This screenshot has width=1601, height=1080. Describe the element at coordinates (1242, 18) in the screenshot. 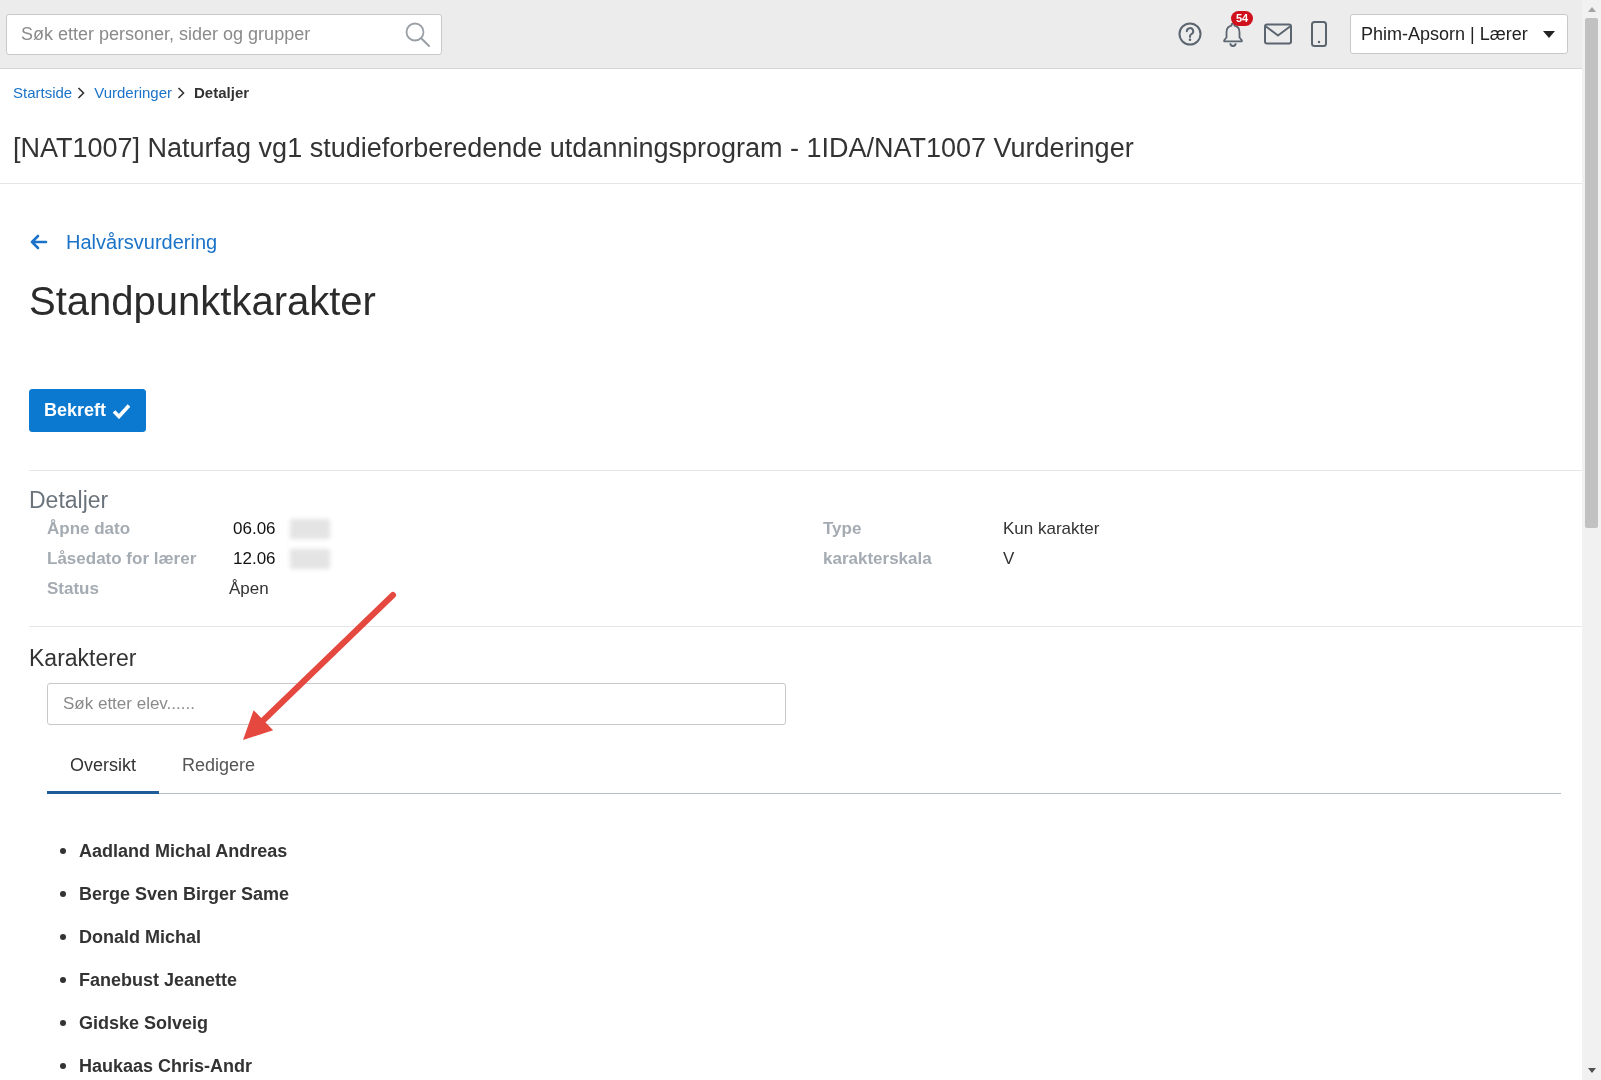

I see `notification-count: 54` at that location.